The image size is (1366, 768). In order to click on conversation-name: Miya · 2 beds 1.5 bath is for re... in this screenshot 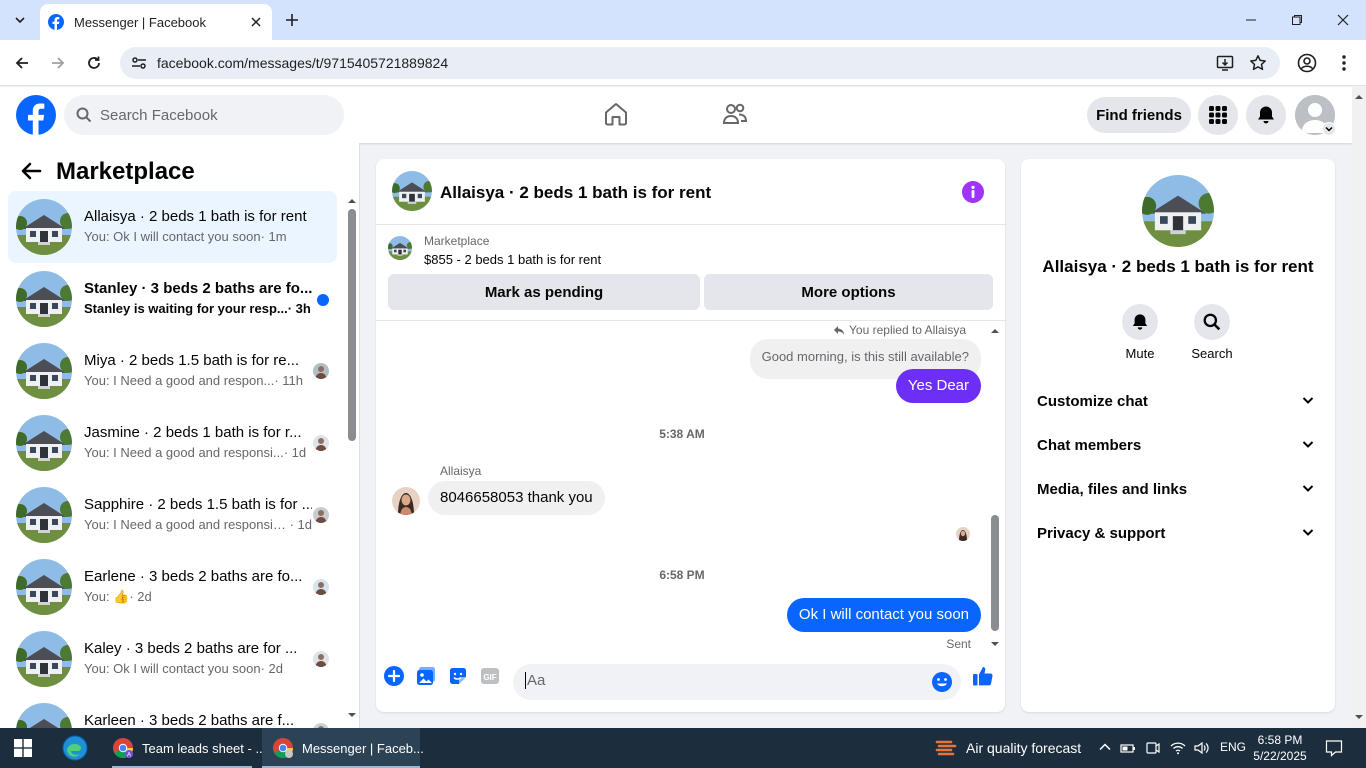, I will do `click(192, 360)`.